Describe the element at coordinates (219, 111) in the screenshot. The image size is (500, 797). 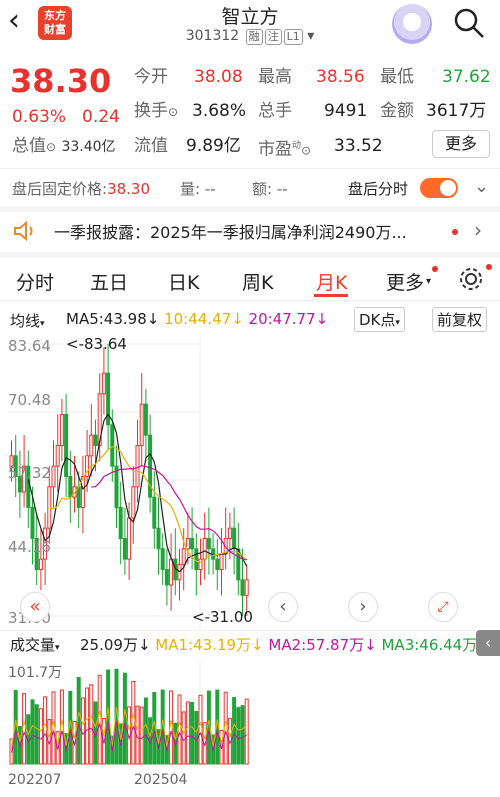
I see `turnover-value: 3.68%` at that location.